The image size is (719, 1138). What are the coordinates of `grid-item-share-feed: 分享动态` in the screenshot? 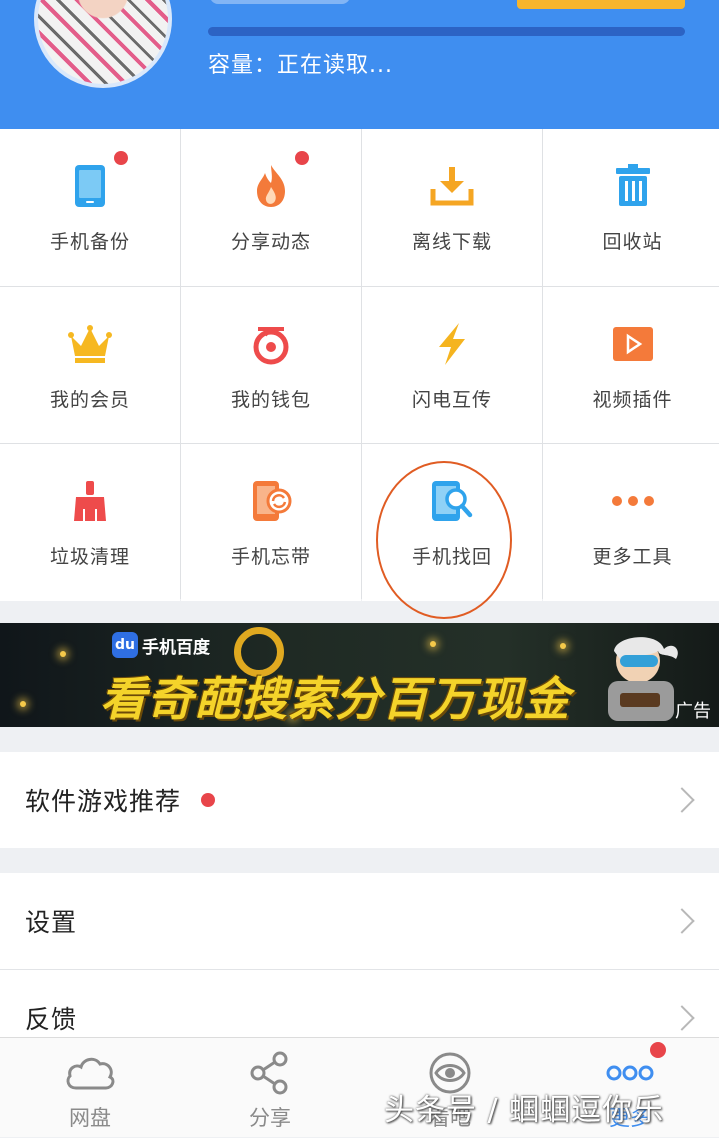 It's located at (271, 207).